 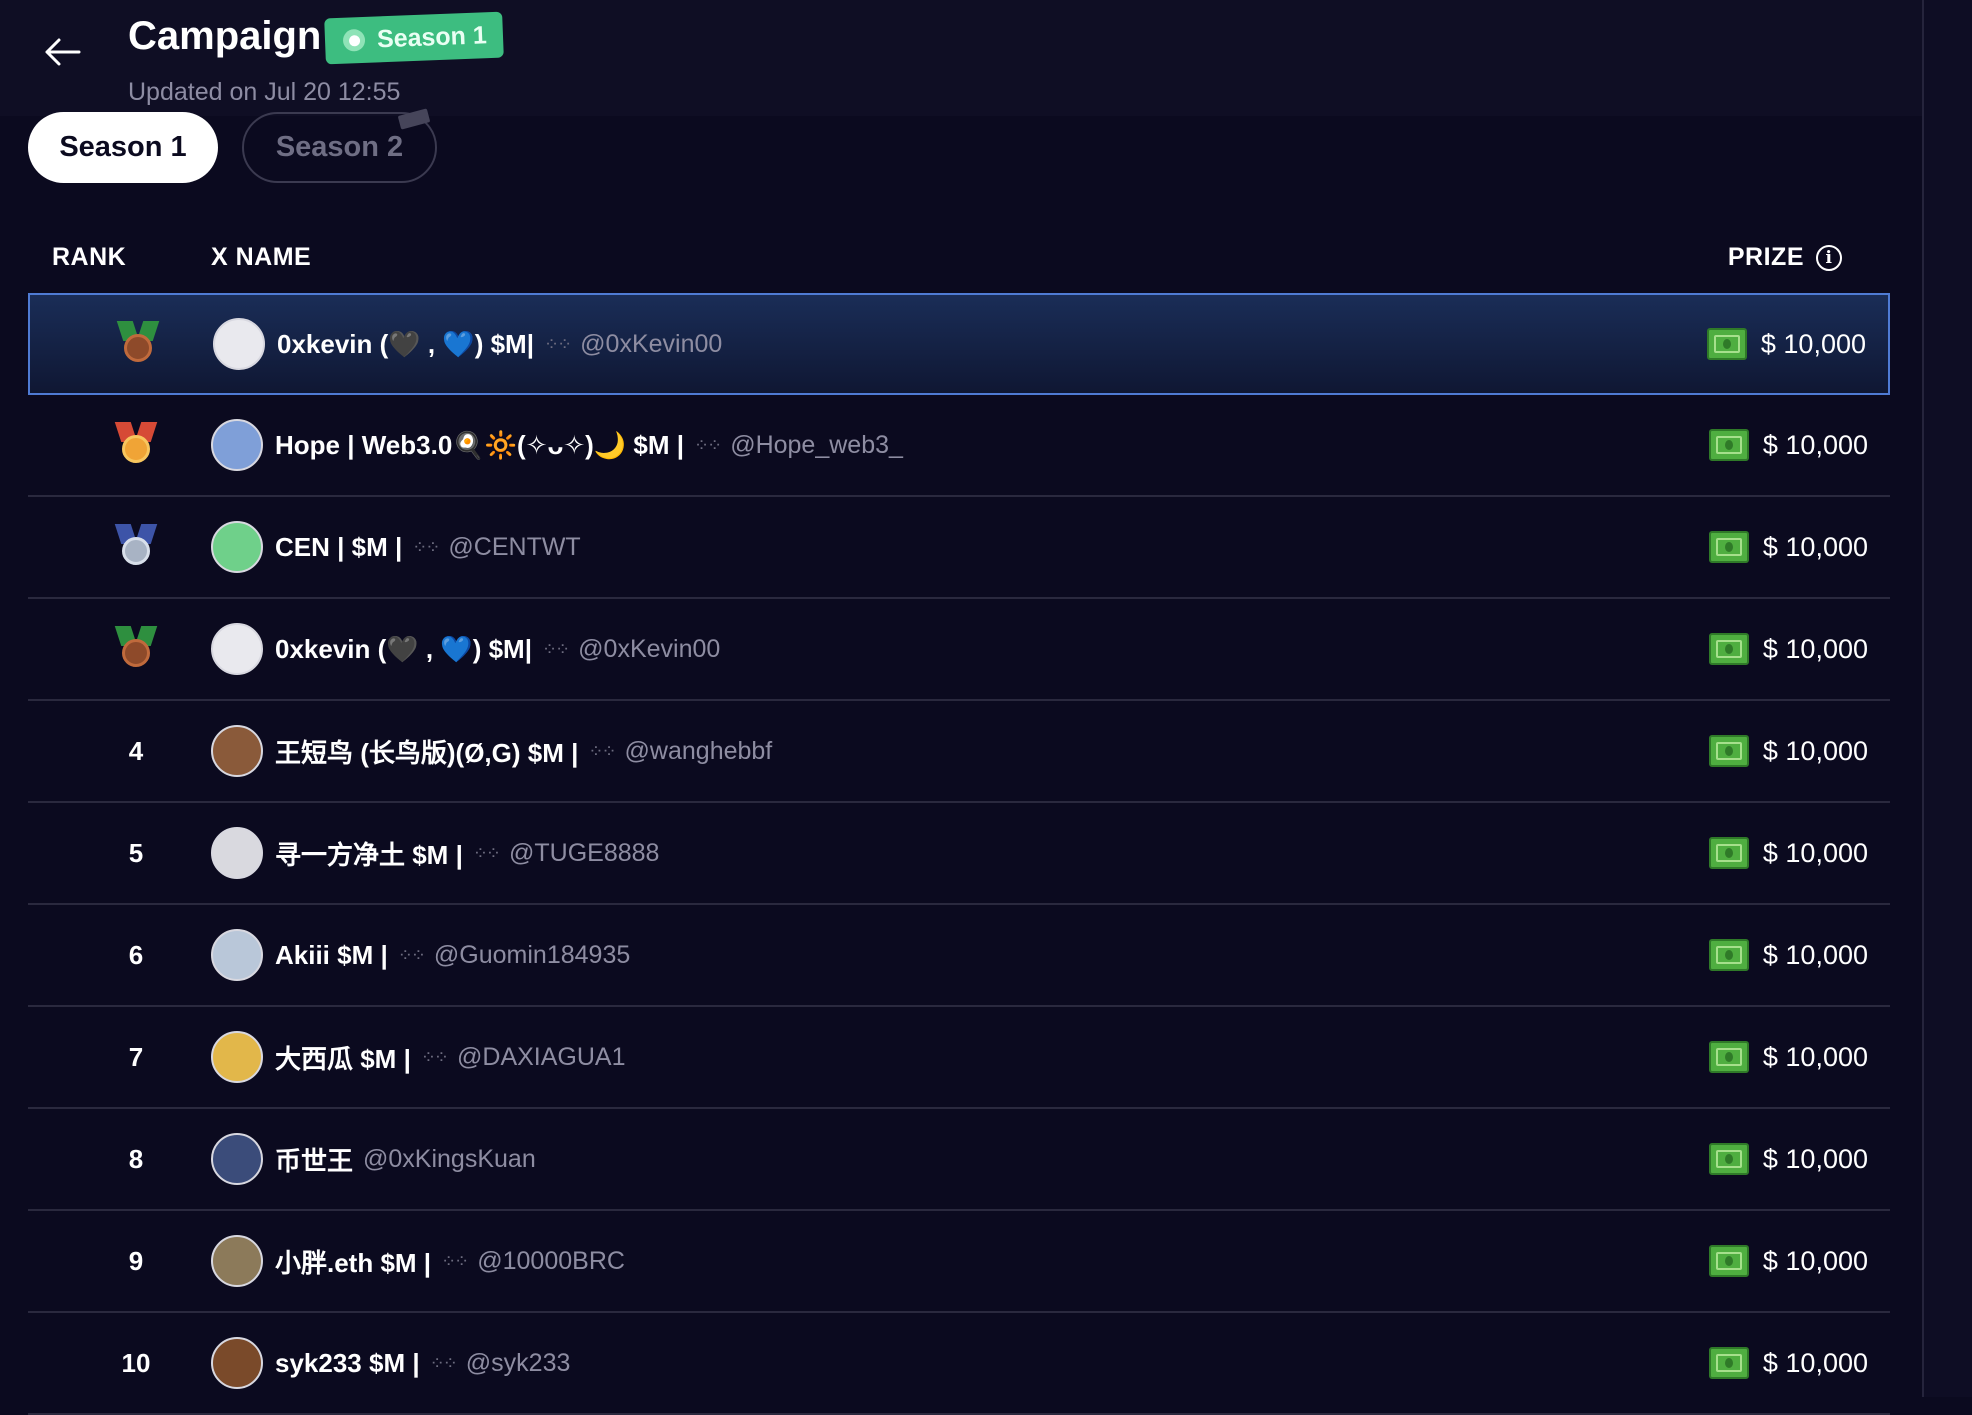 I want to click on table-row: CEN | $M | ⁘⁘ @CENTWT $ 10,000, so click(x=959, y=548).